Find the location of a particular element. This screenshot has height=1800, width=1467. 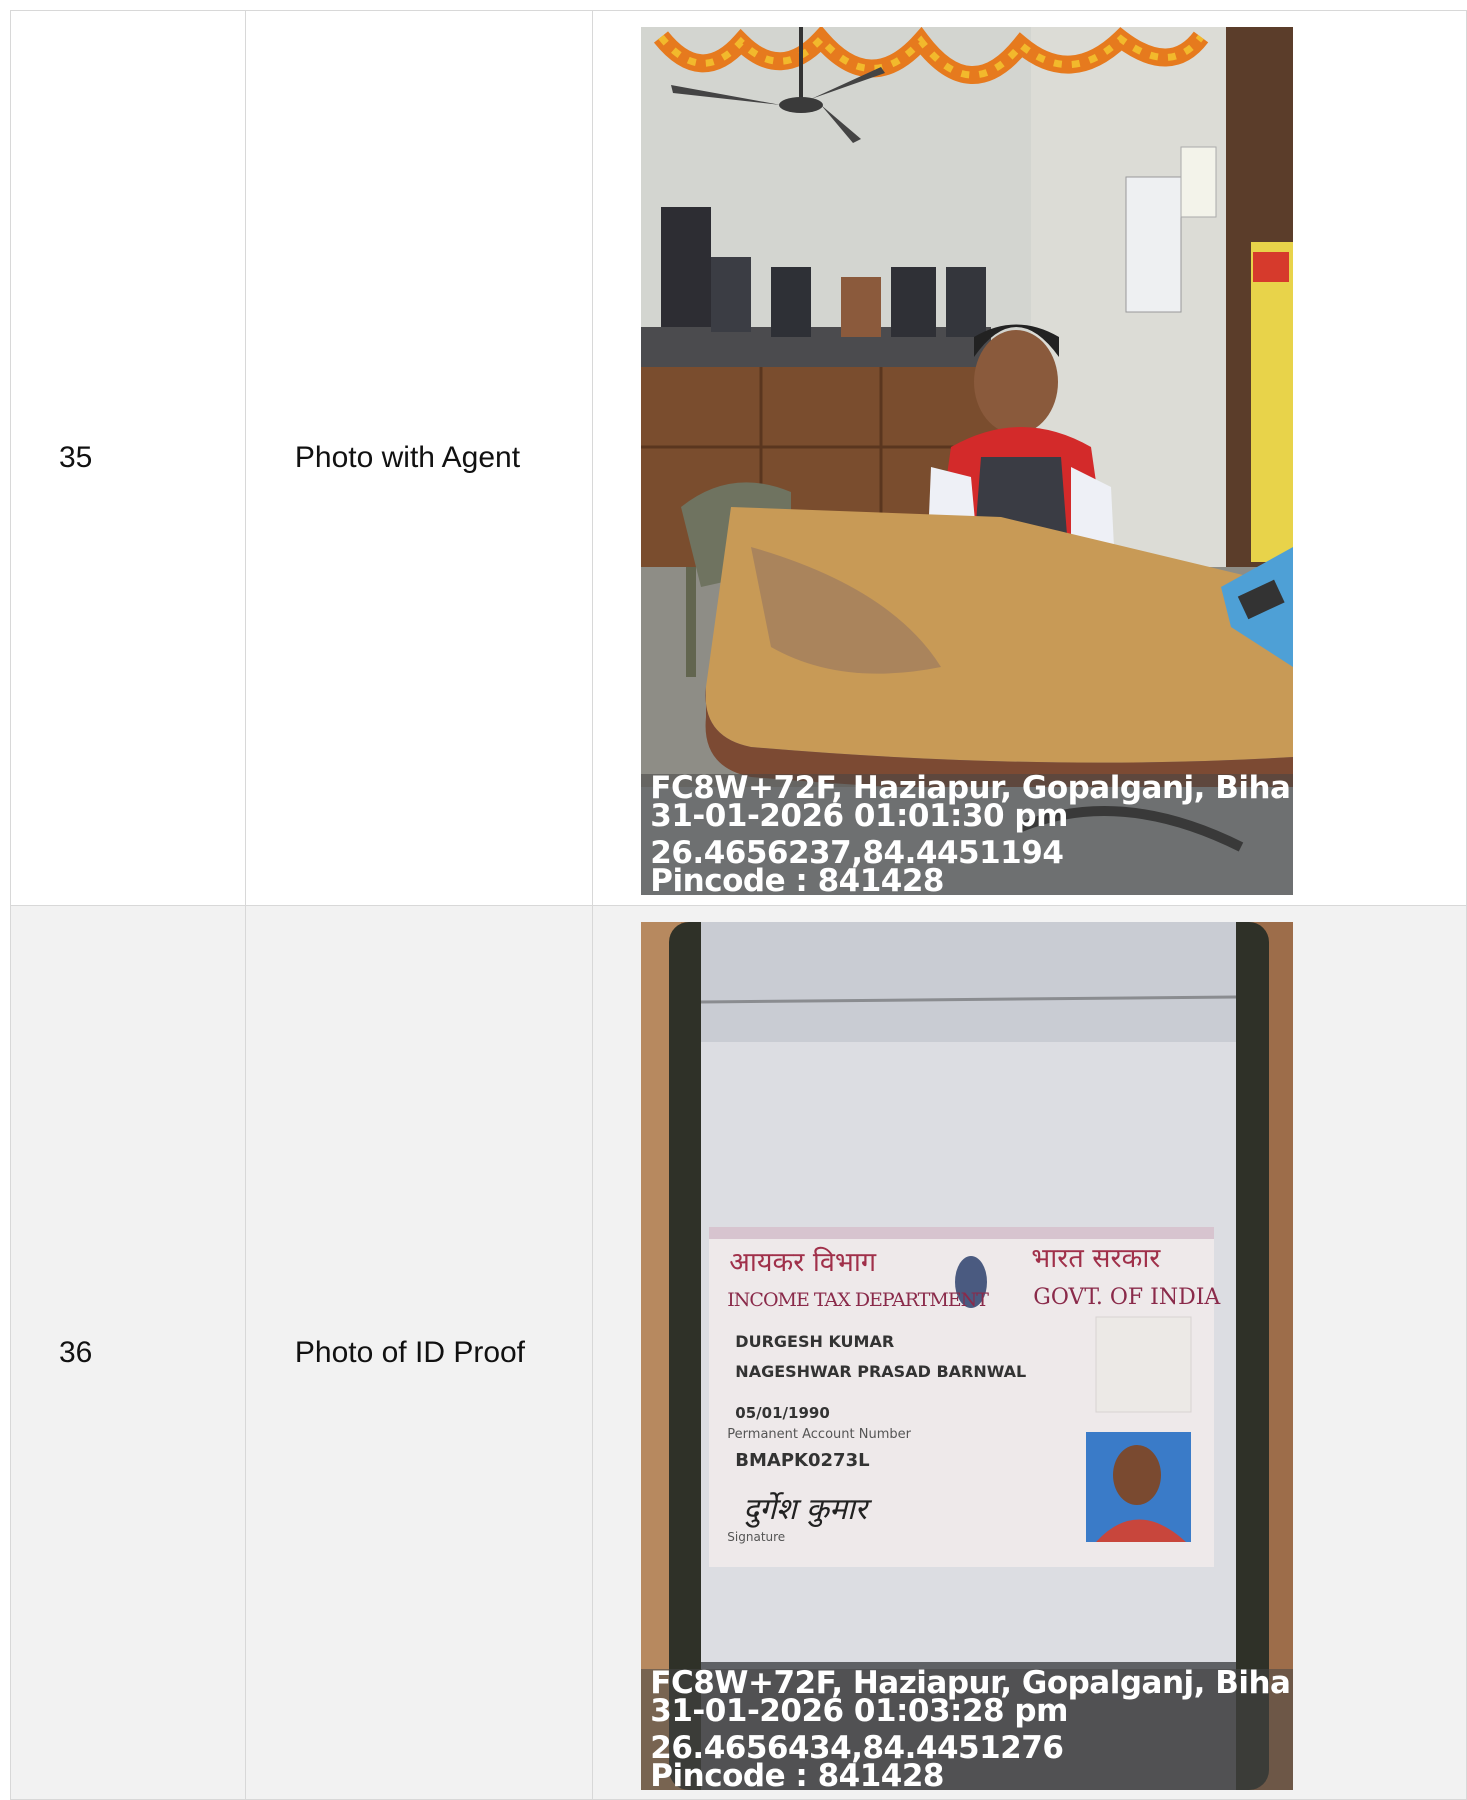

document-label-cell: Photo with Agent is located at coordinates (419, 458).